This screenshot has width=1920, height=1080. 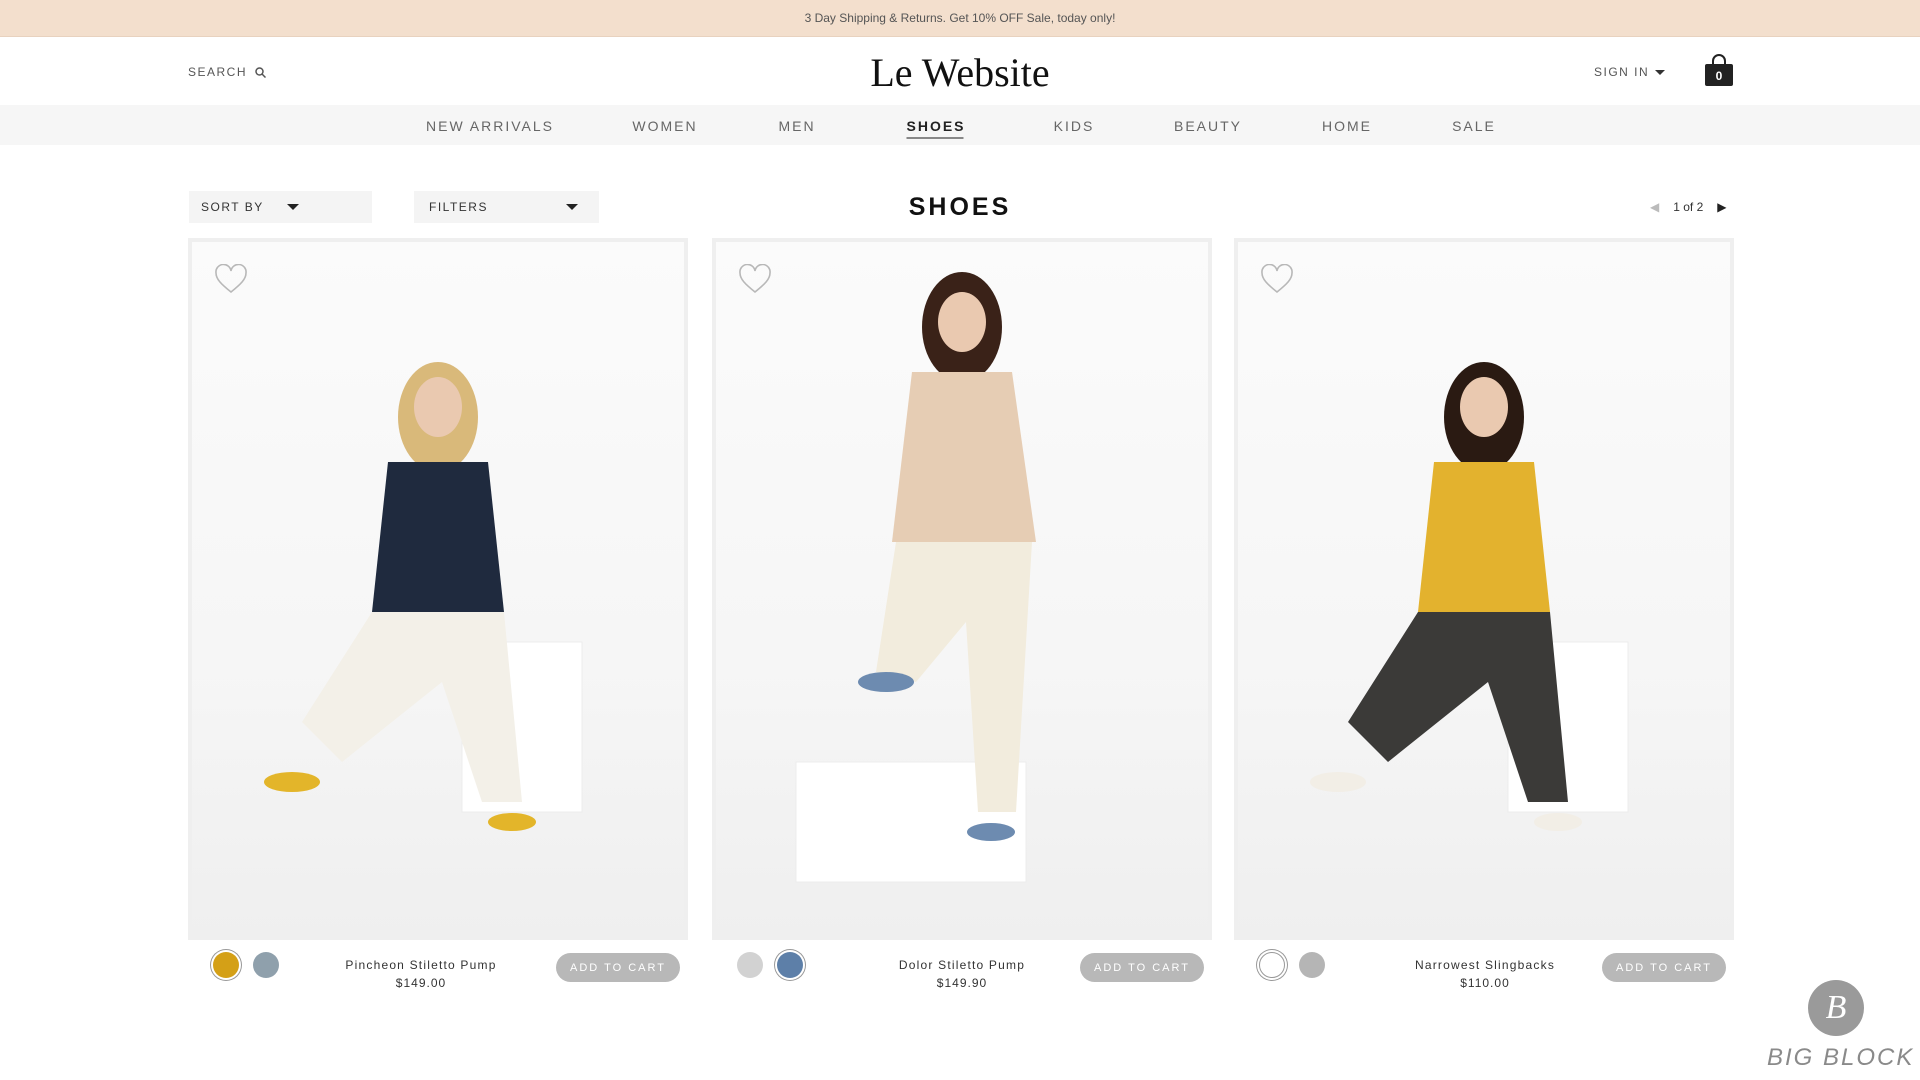 I want to click on watermark-text: BIG BLOCK, so click(x=1841, y=1057).